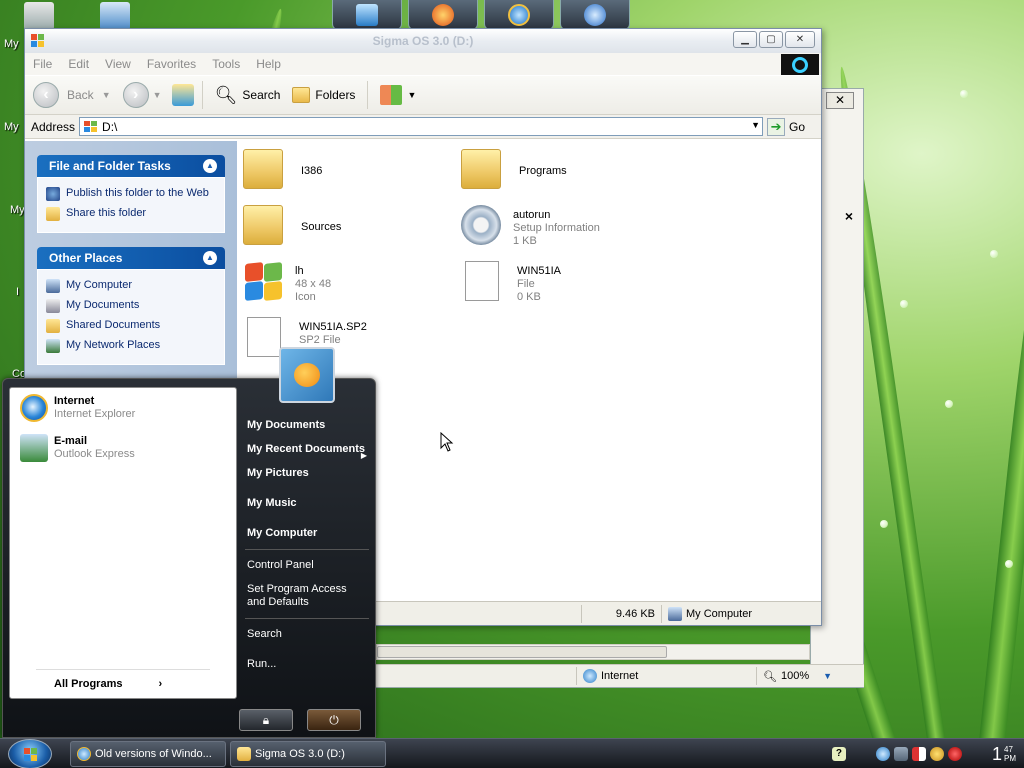  Describe the element at coordinates (307, 375) in the screenshot. I see `user-picture` at that location.